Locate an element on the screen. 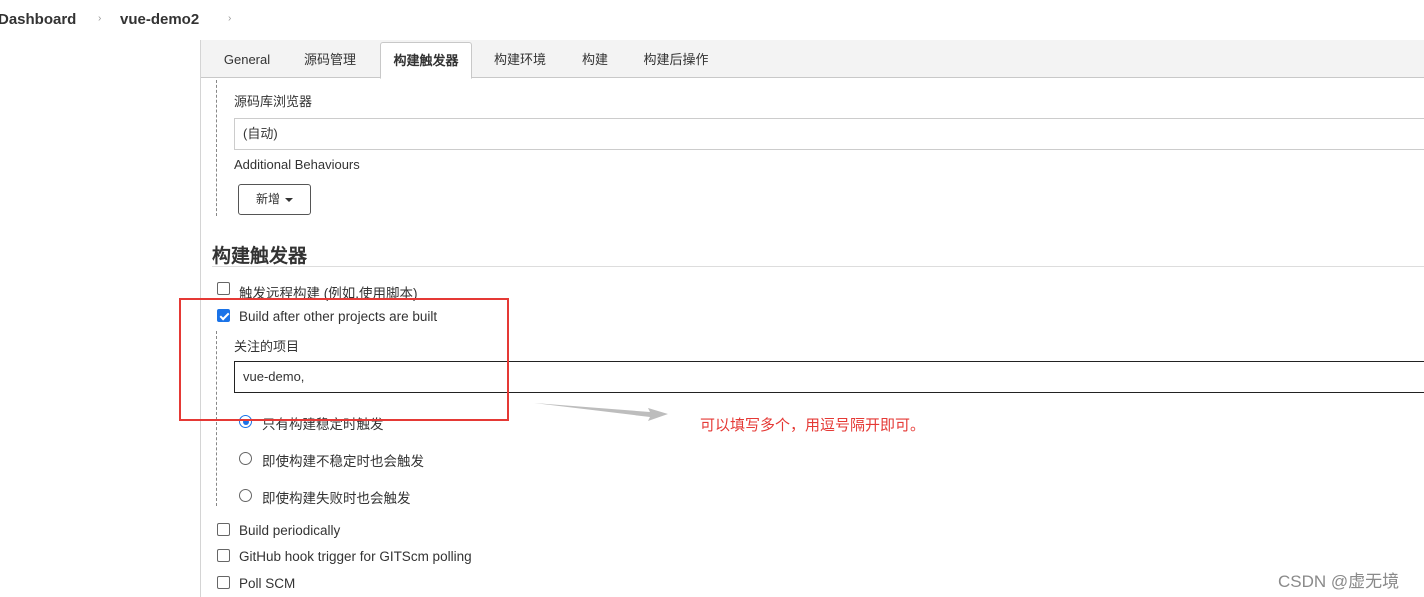 This screenshot has height=597, width=1424. caret-down-icon is located at coordinates (289, 199).